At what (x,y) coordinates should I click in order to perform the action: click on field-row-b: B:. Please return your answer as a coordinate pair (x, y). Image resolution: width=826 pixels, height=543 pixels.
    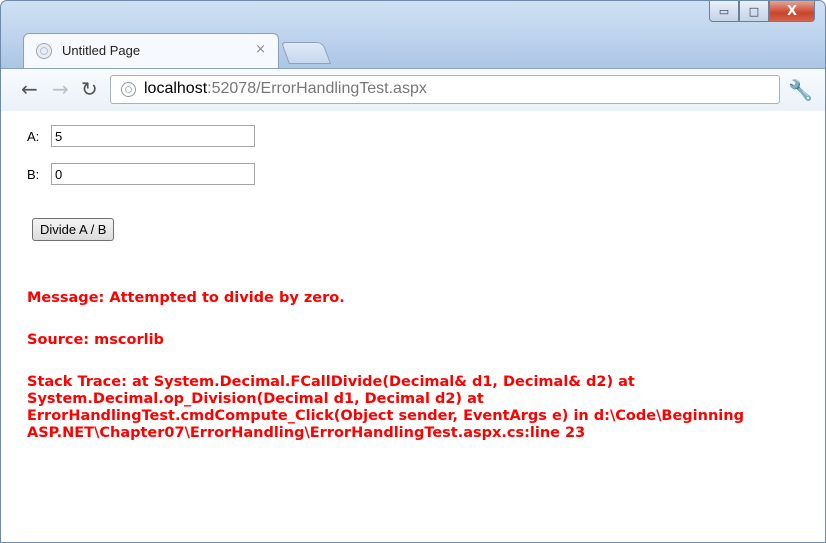
    Looking at the image, I should click on (141, 174).